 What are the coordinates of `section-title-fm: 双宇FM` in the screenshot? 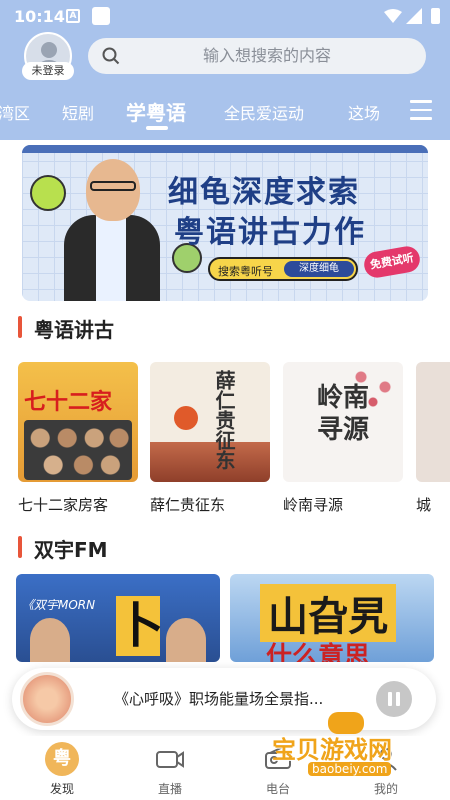 It's located at (118, 548).